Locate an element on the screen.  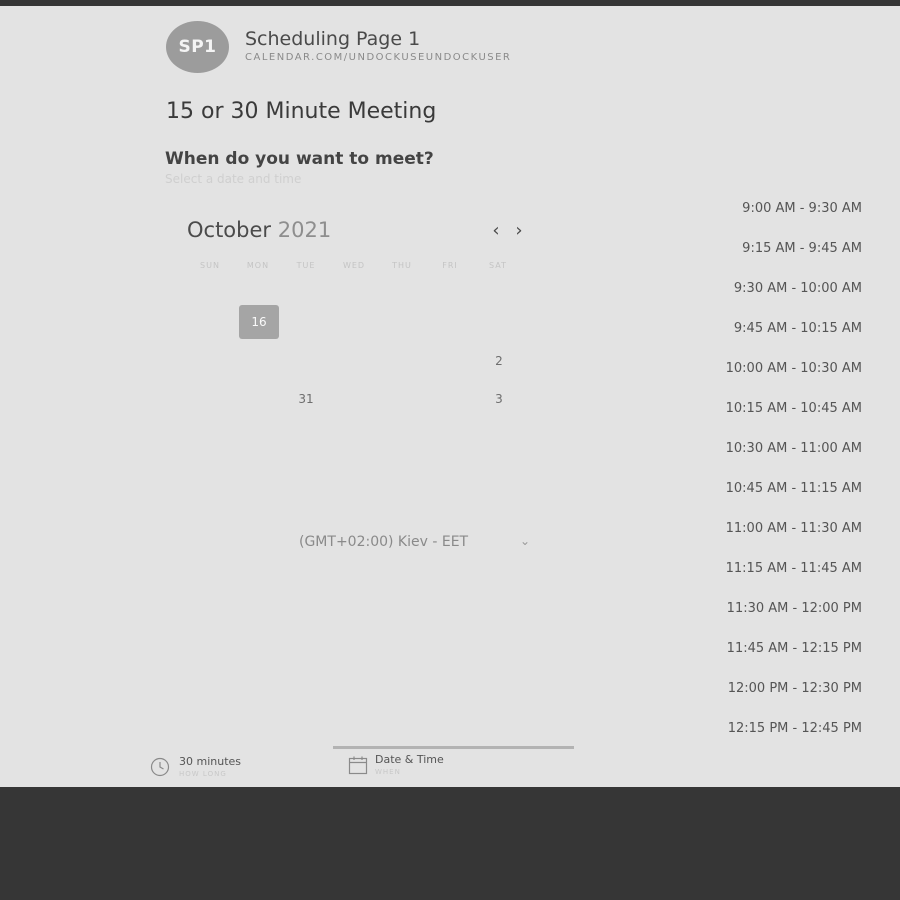
weekday-fri: FRI is located at coordinates (450, 265).